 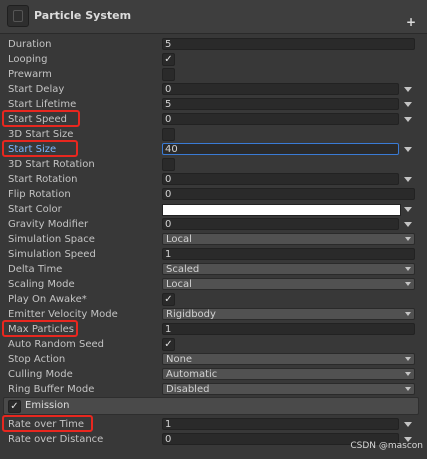 What do you see at coordinates (30, 74) in the screenshot?
I see `prewarm-label: Prewarm` at bounding box center [30, 74].